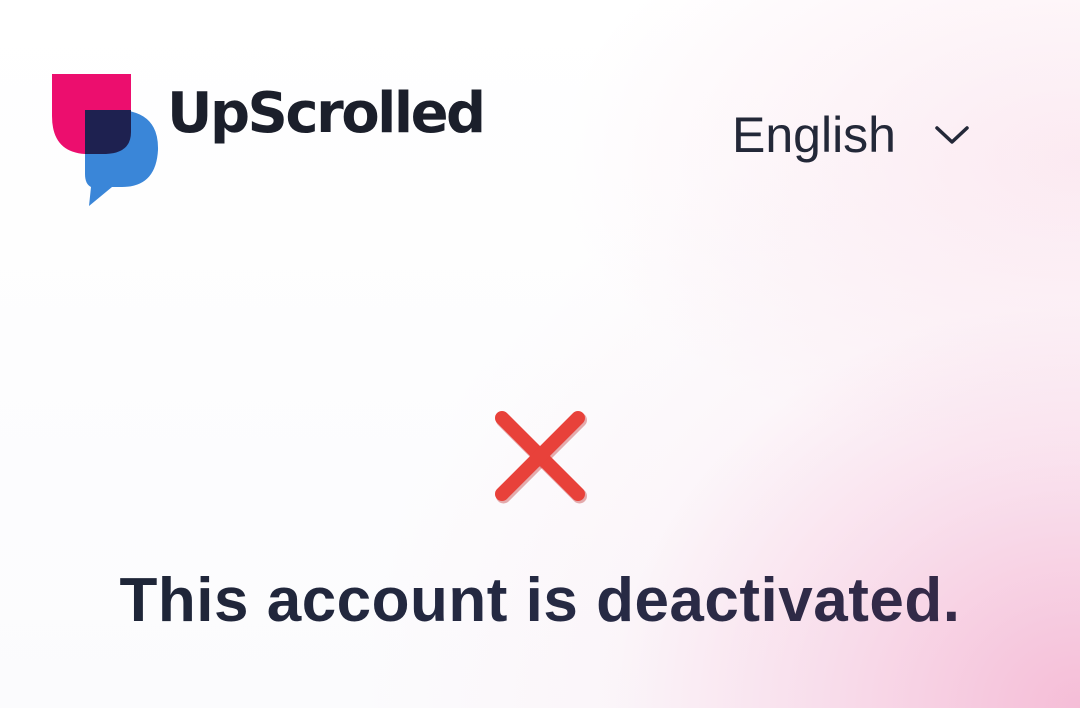  Describe the element at coordinates (105, 140) in the screenshot. I see `logo-mark-icon` at that location.